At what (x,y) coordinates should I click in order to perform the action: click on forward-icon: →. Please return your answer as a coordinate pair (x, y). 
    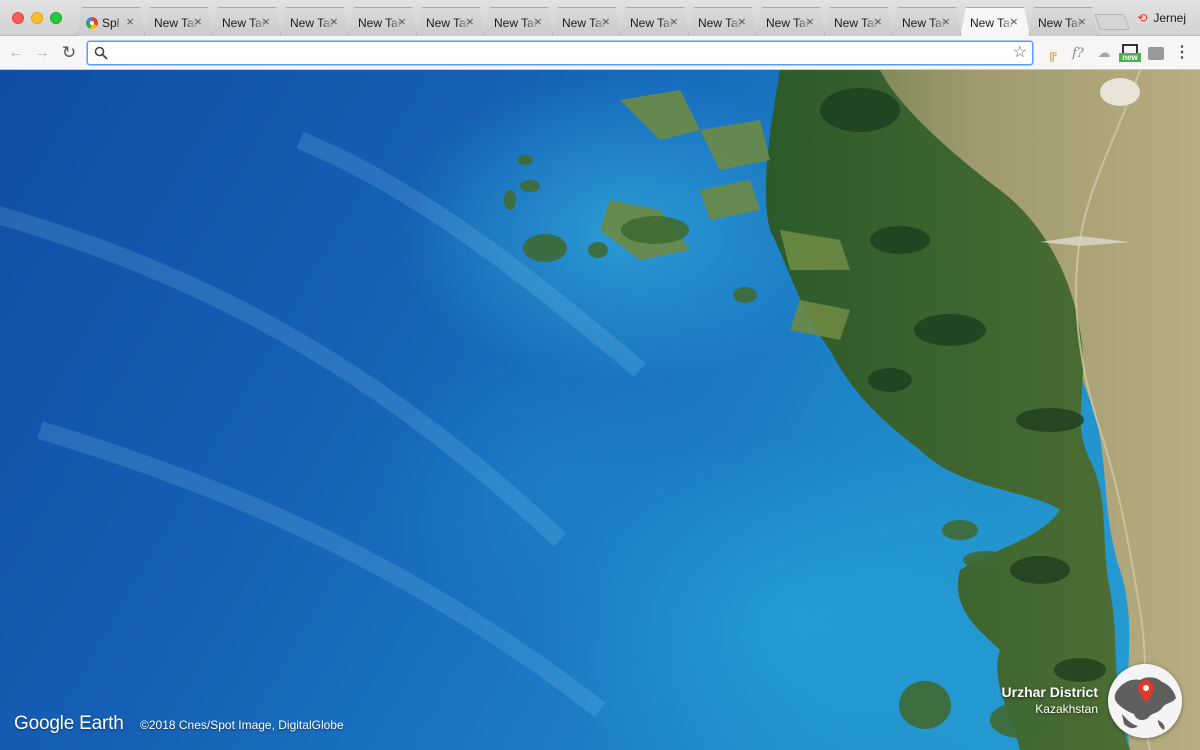
    Looking at the image, I should click on (42, 52).